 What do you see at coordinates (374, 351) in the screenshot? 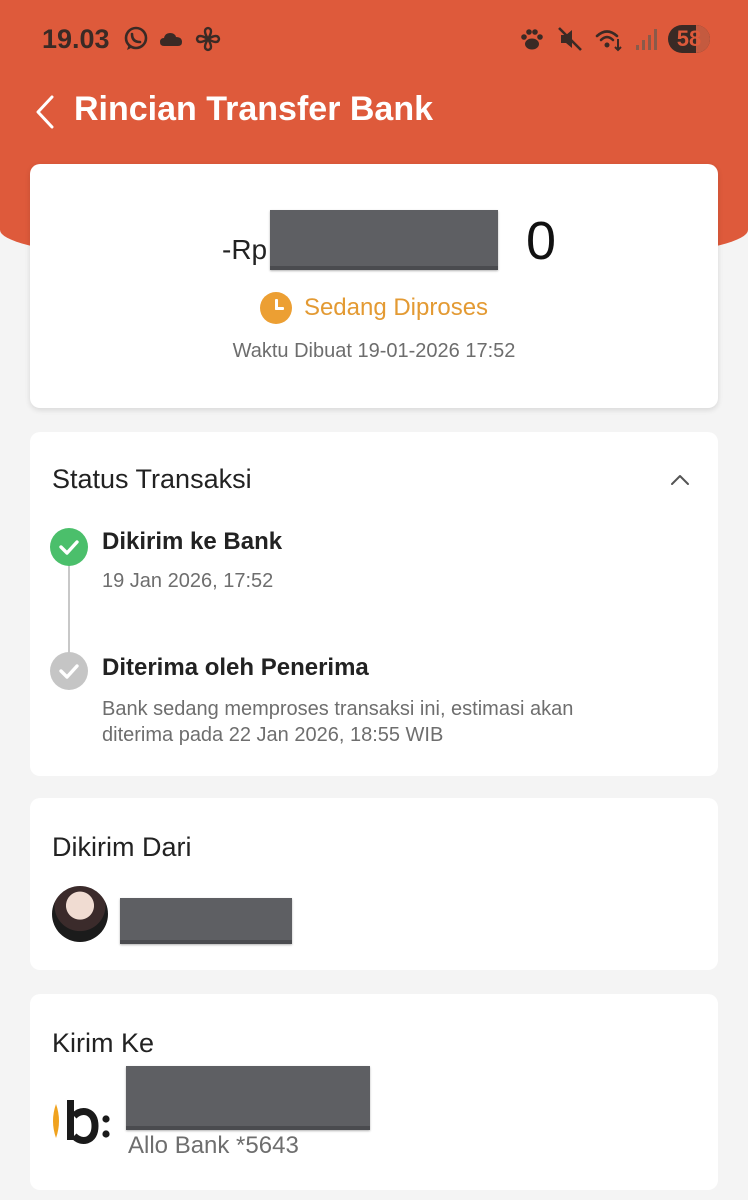
I see `created-time: Waktu Dibuat 19-01-2026 17:52` at bounding box center [374, 351].